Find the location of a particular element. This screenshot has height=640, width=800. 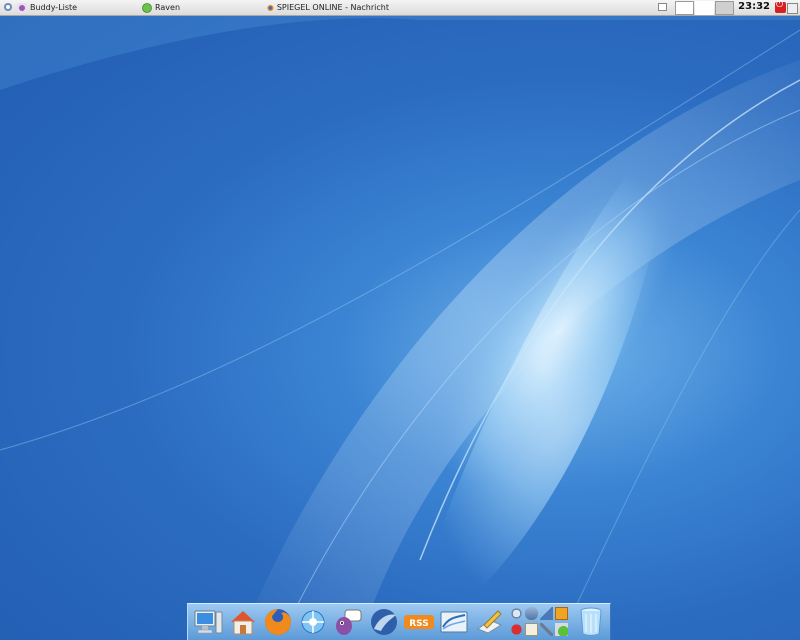

system-tray-applets is located at coordinates (539, 622).